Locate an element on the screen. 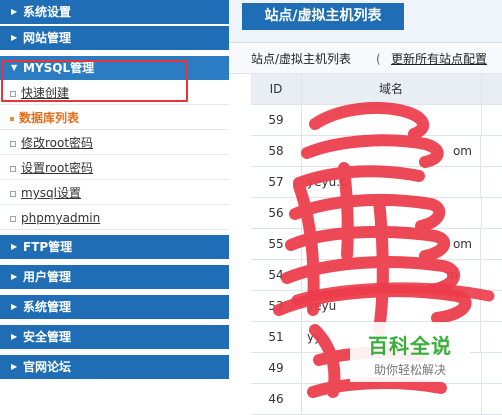 The image size is (502, 415). table-row: 59 is located at coordinates (376, 120).